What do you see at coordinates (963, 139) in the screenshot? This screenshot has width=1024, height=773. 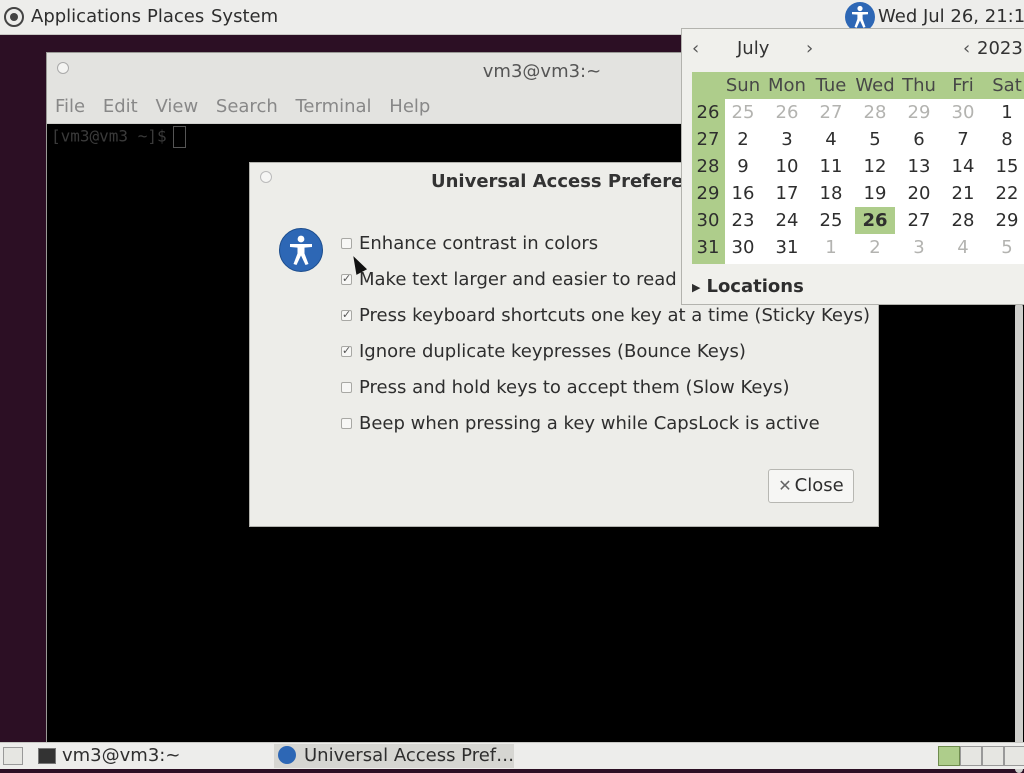 I see `calendar-day: 7` at bounding box center [963, 139].